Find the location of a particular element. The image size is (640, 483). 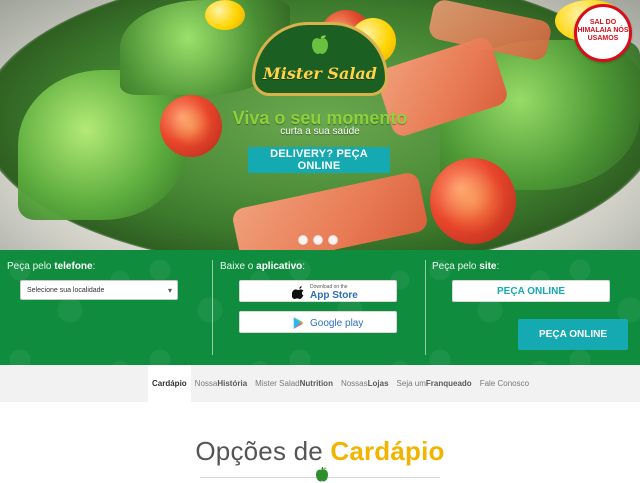

yellow-tomato-image is located at coordinates (225, 15).